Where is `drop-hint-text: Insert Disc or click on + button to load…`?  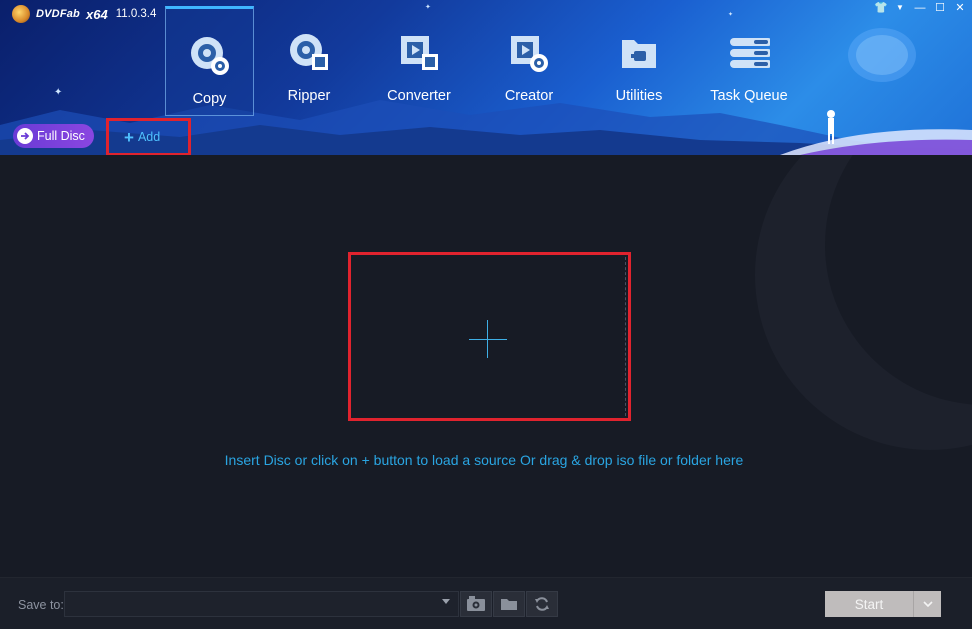
drop-hint-text: Insert Disc or click on + button to load… is located at coordinates (484, 460).